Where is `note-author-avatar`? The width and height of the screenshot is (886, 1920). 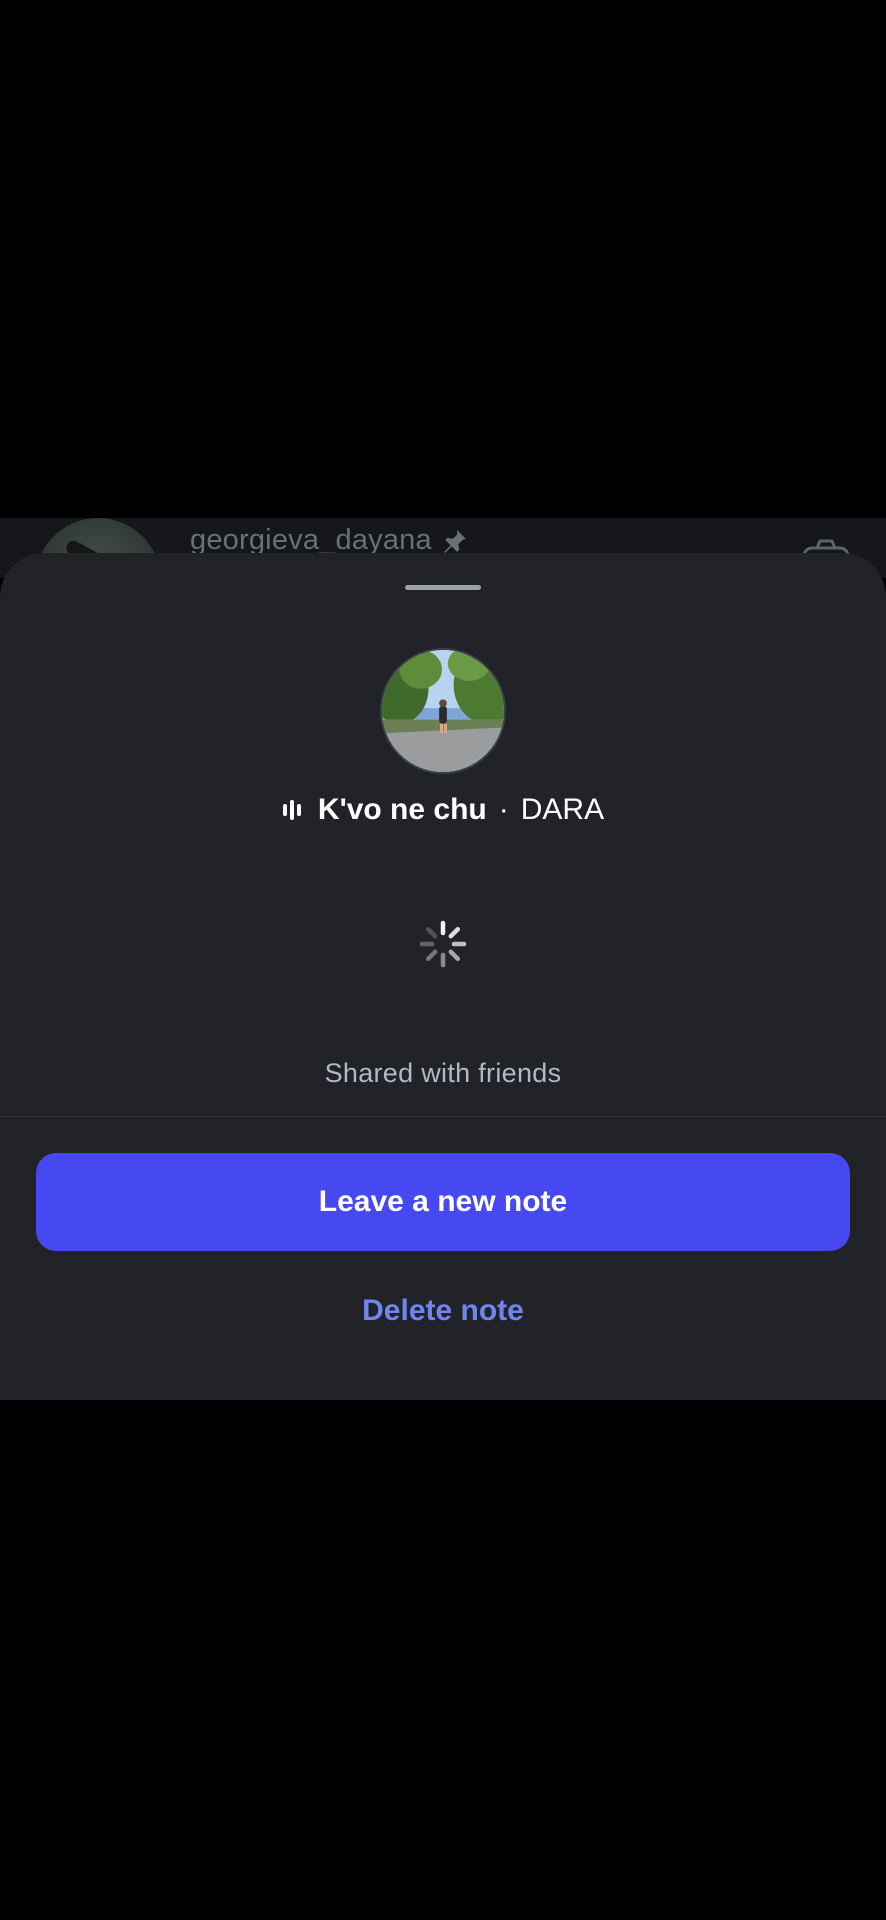
note-author-avatar is located at coordinates (443, 711).